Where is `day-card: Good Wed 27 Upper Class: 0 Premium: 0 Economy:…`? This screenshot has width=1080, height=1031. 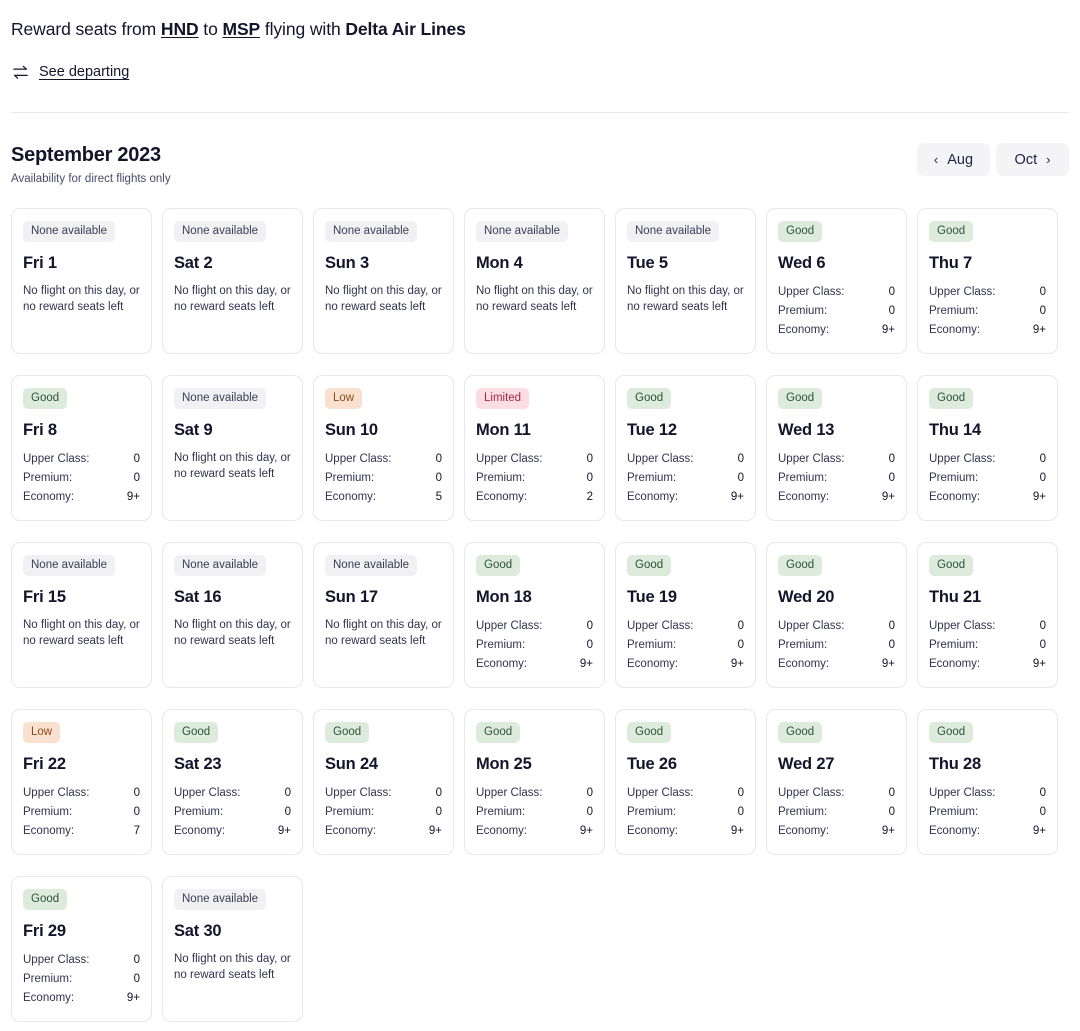 day-card: Good Wed 27 Upper Class: 0 Premium: 0 Economy:… is located at coordinates (836, 782).